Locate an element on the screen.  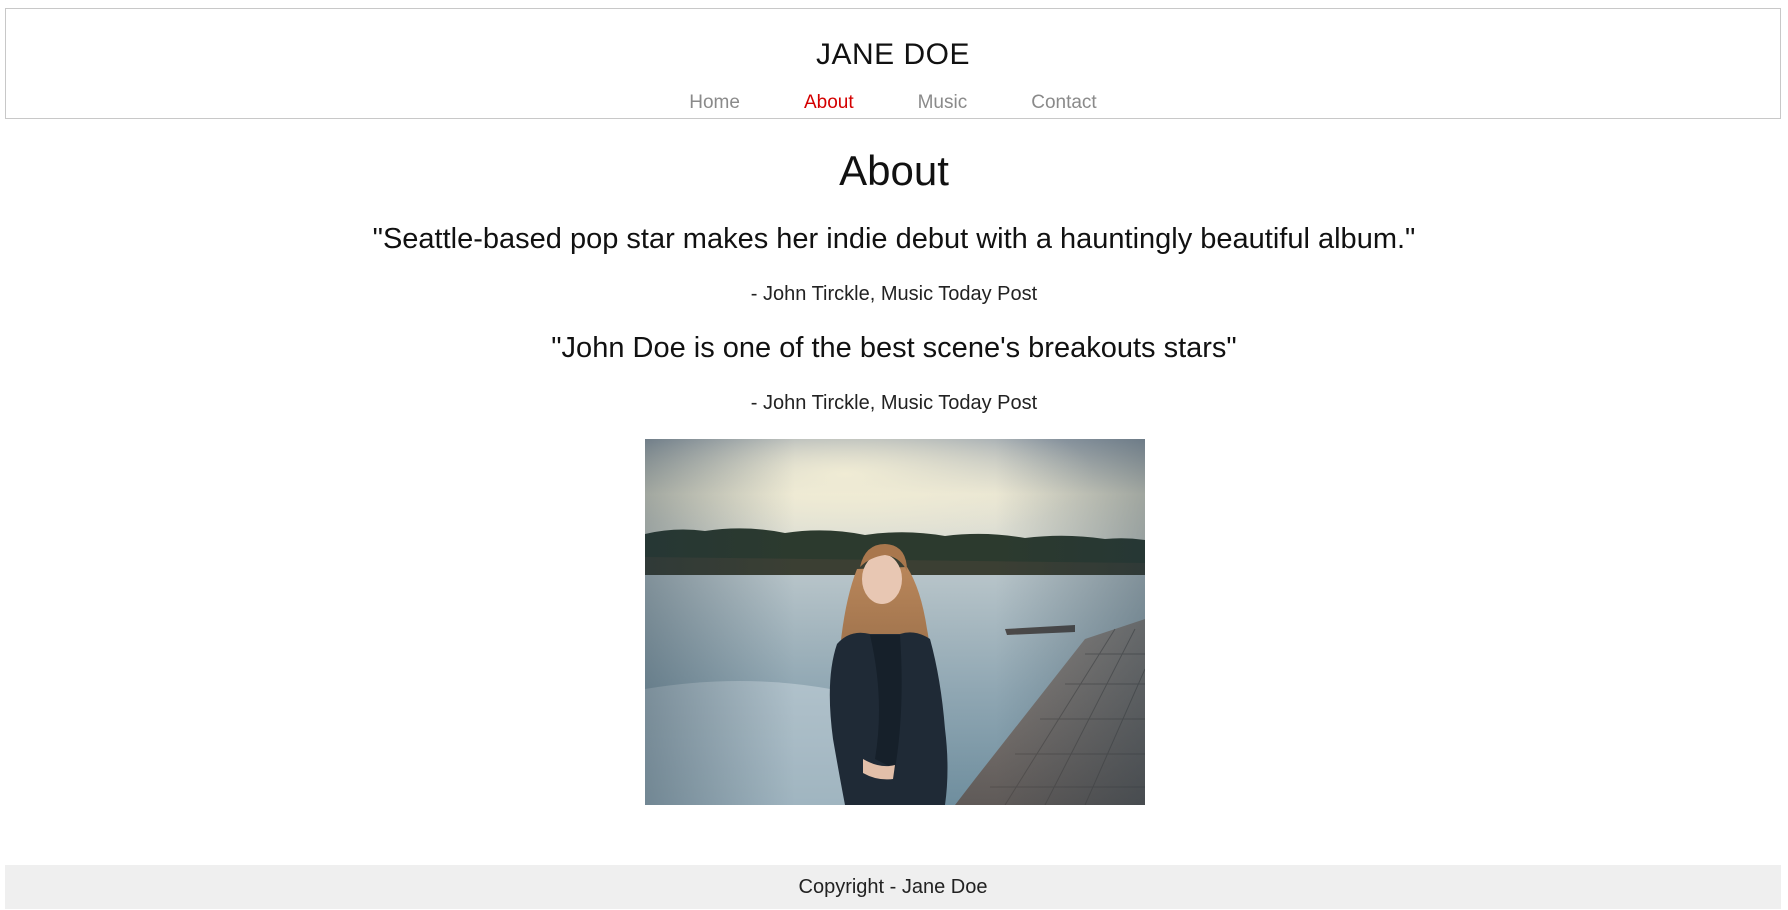
nav-item-about: About is located at coordinates (829, 103).